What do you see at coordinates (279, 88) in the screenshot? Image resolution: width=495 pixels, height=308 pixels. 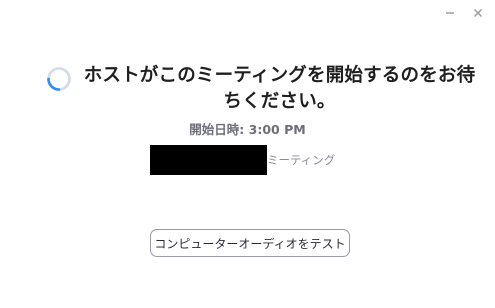 I see `waiting-for-host-message: ホストがこのミーティングを開始するのをお待ちください。` at bounding box center [279, 88].